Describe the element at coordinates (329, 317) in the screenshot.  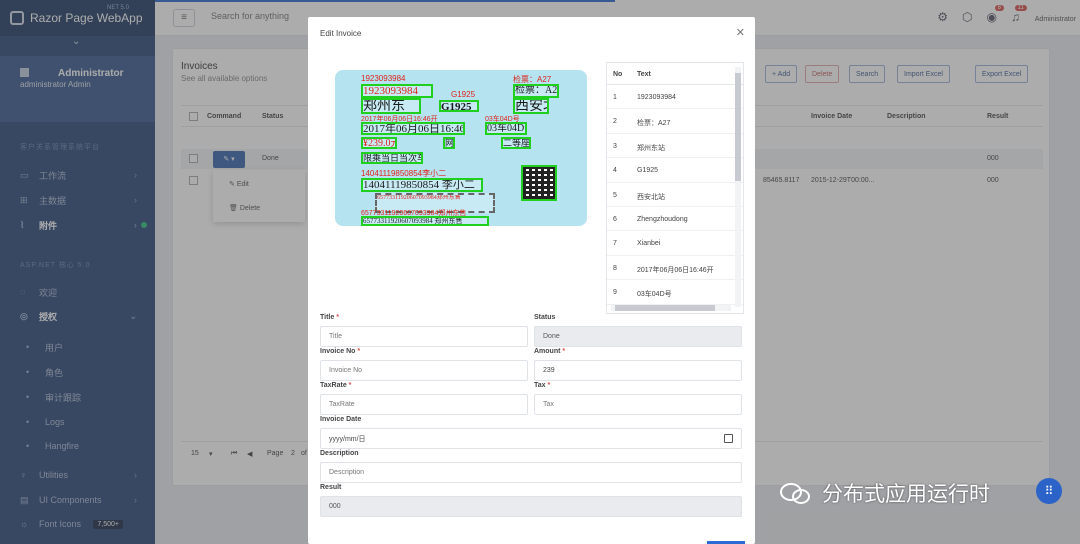
I see `title-label: Title *` at that location.